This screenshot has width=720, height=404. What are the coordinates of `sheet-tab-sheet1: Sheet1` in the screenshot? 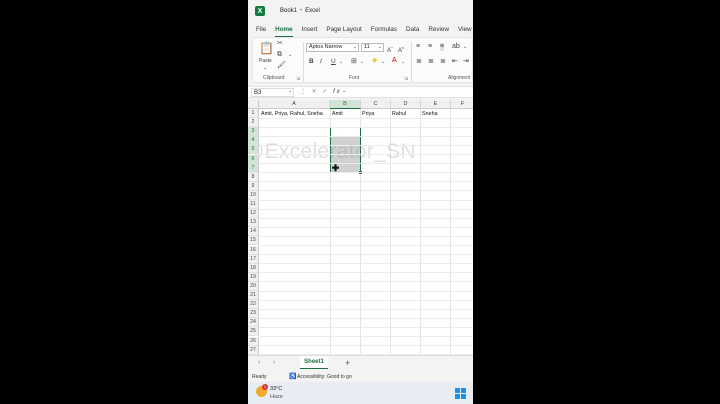 It's located at (314, 362).